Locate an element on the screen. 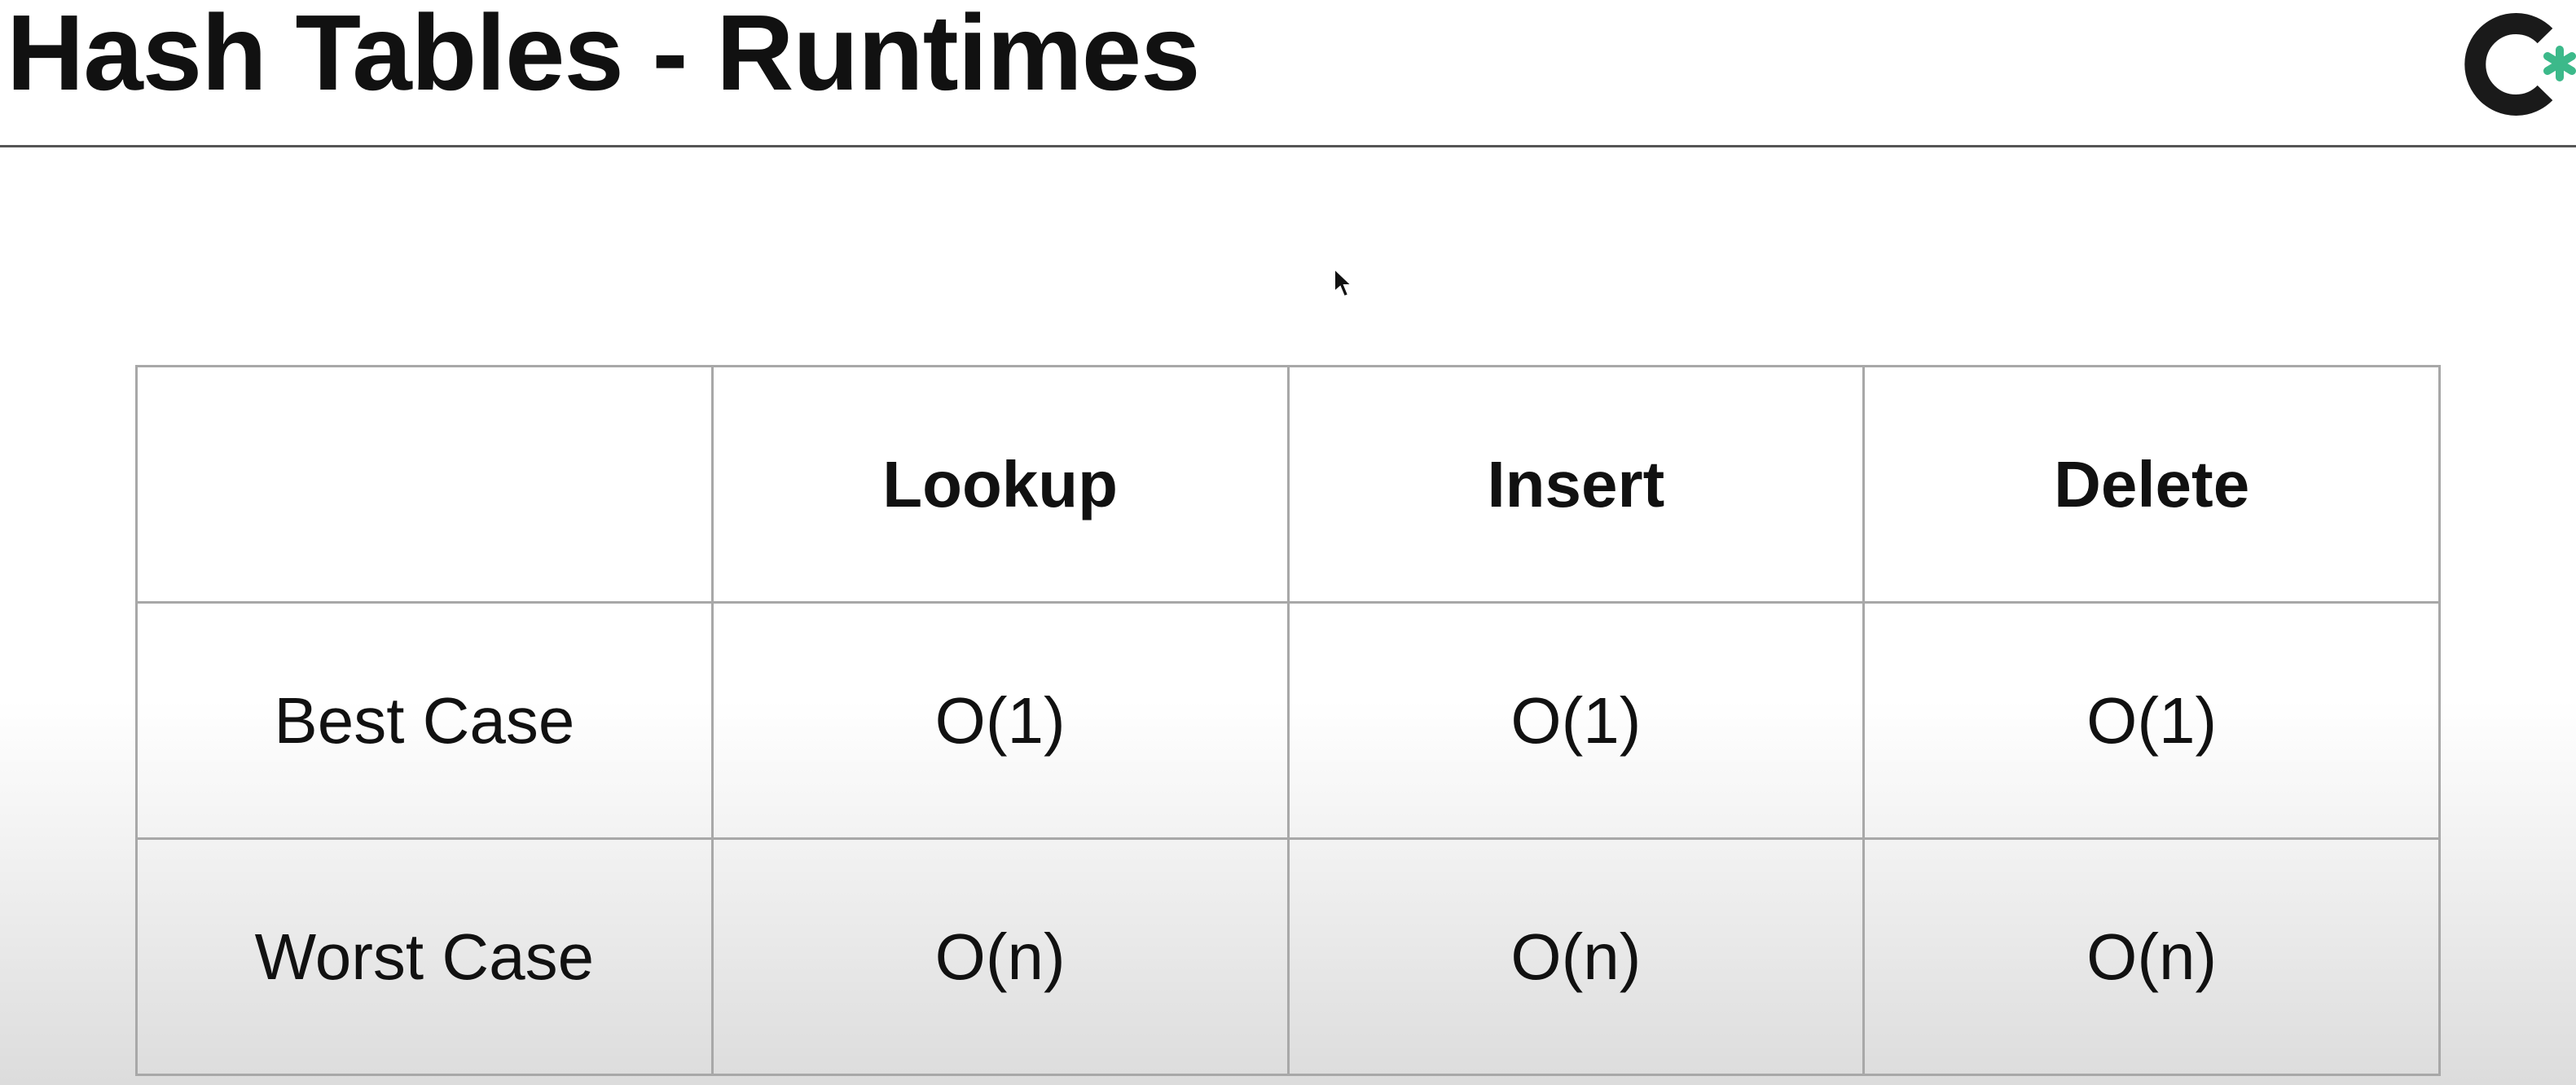  cell-worst-lookup: O(n) is located at coordinates (1000, 956).